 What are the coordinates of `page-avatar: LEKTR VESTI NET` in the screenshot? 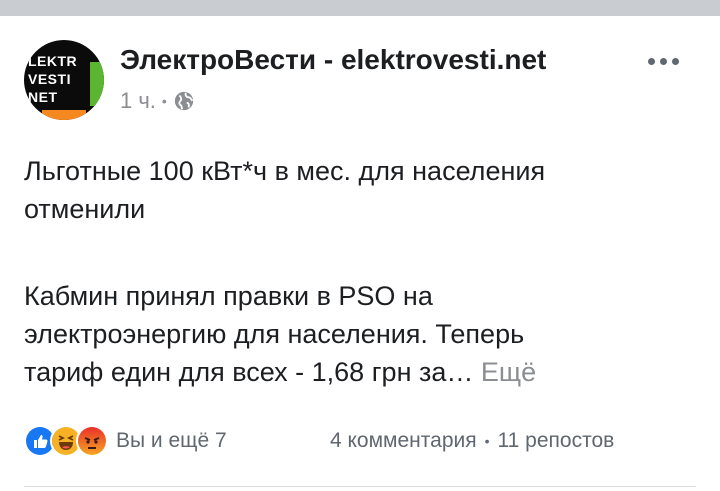 It's located at (64, 80).